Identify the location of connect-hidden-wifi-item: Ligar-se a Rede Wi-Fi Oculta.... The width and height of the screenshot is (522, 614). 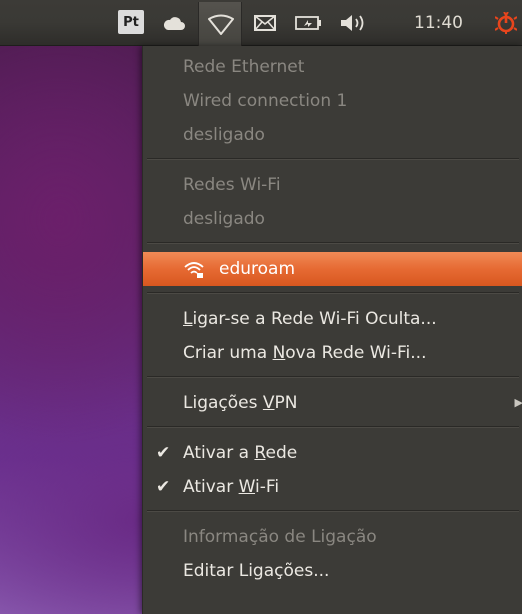
(332, 319).